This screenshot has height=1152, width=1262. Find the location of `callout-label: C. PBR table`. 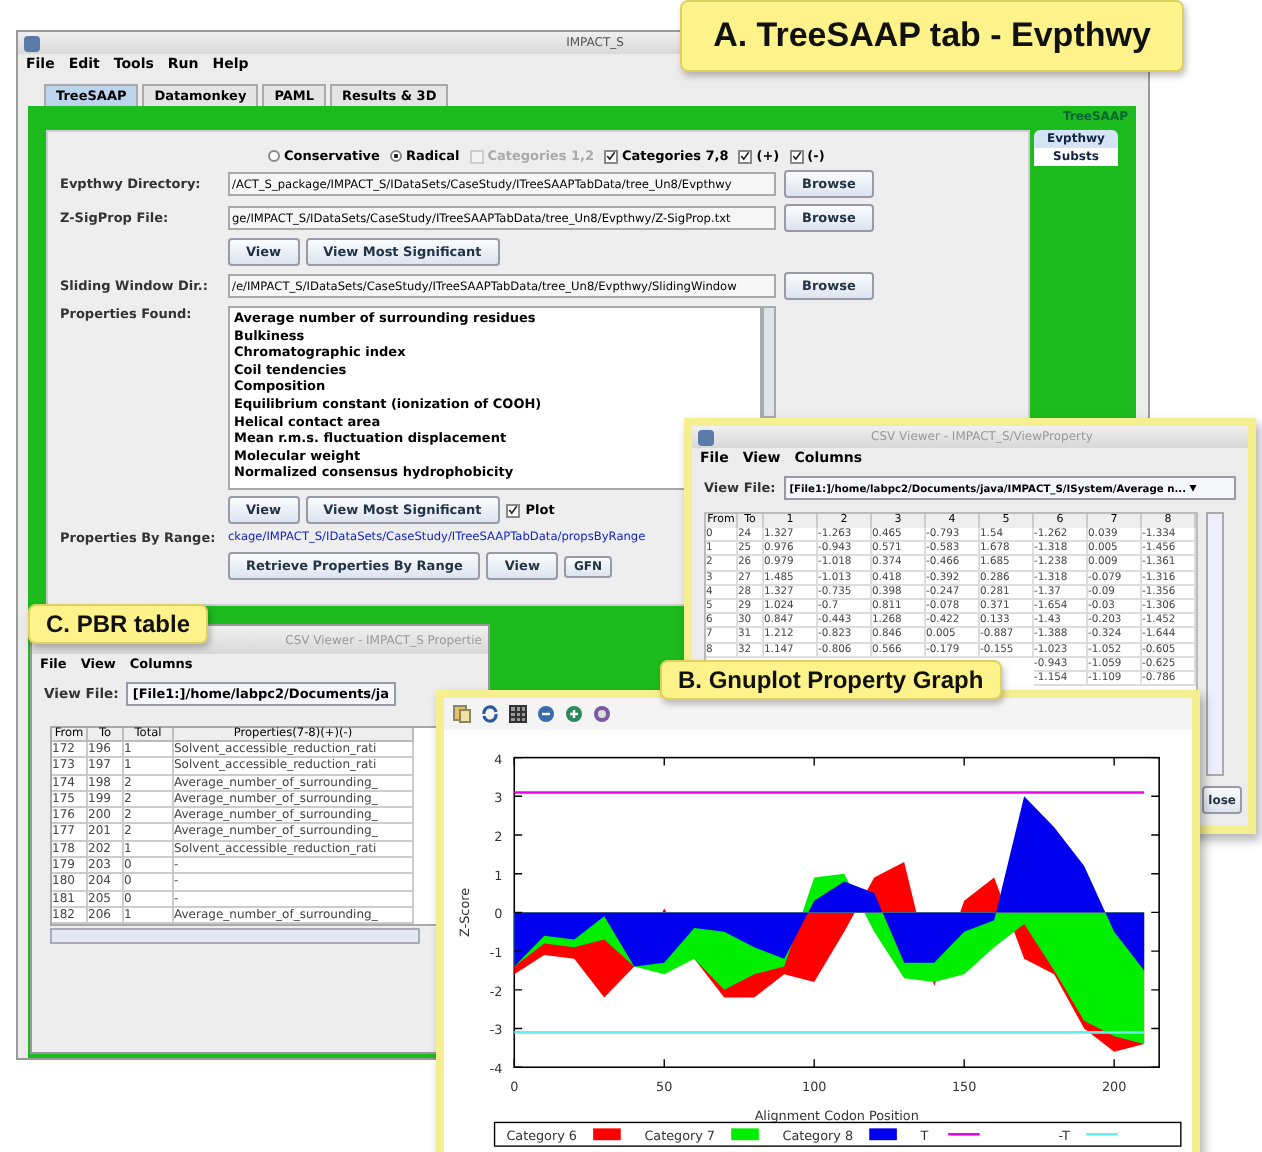

callout-label: C. PBR table is located at coordinates (118, 624).